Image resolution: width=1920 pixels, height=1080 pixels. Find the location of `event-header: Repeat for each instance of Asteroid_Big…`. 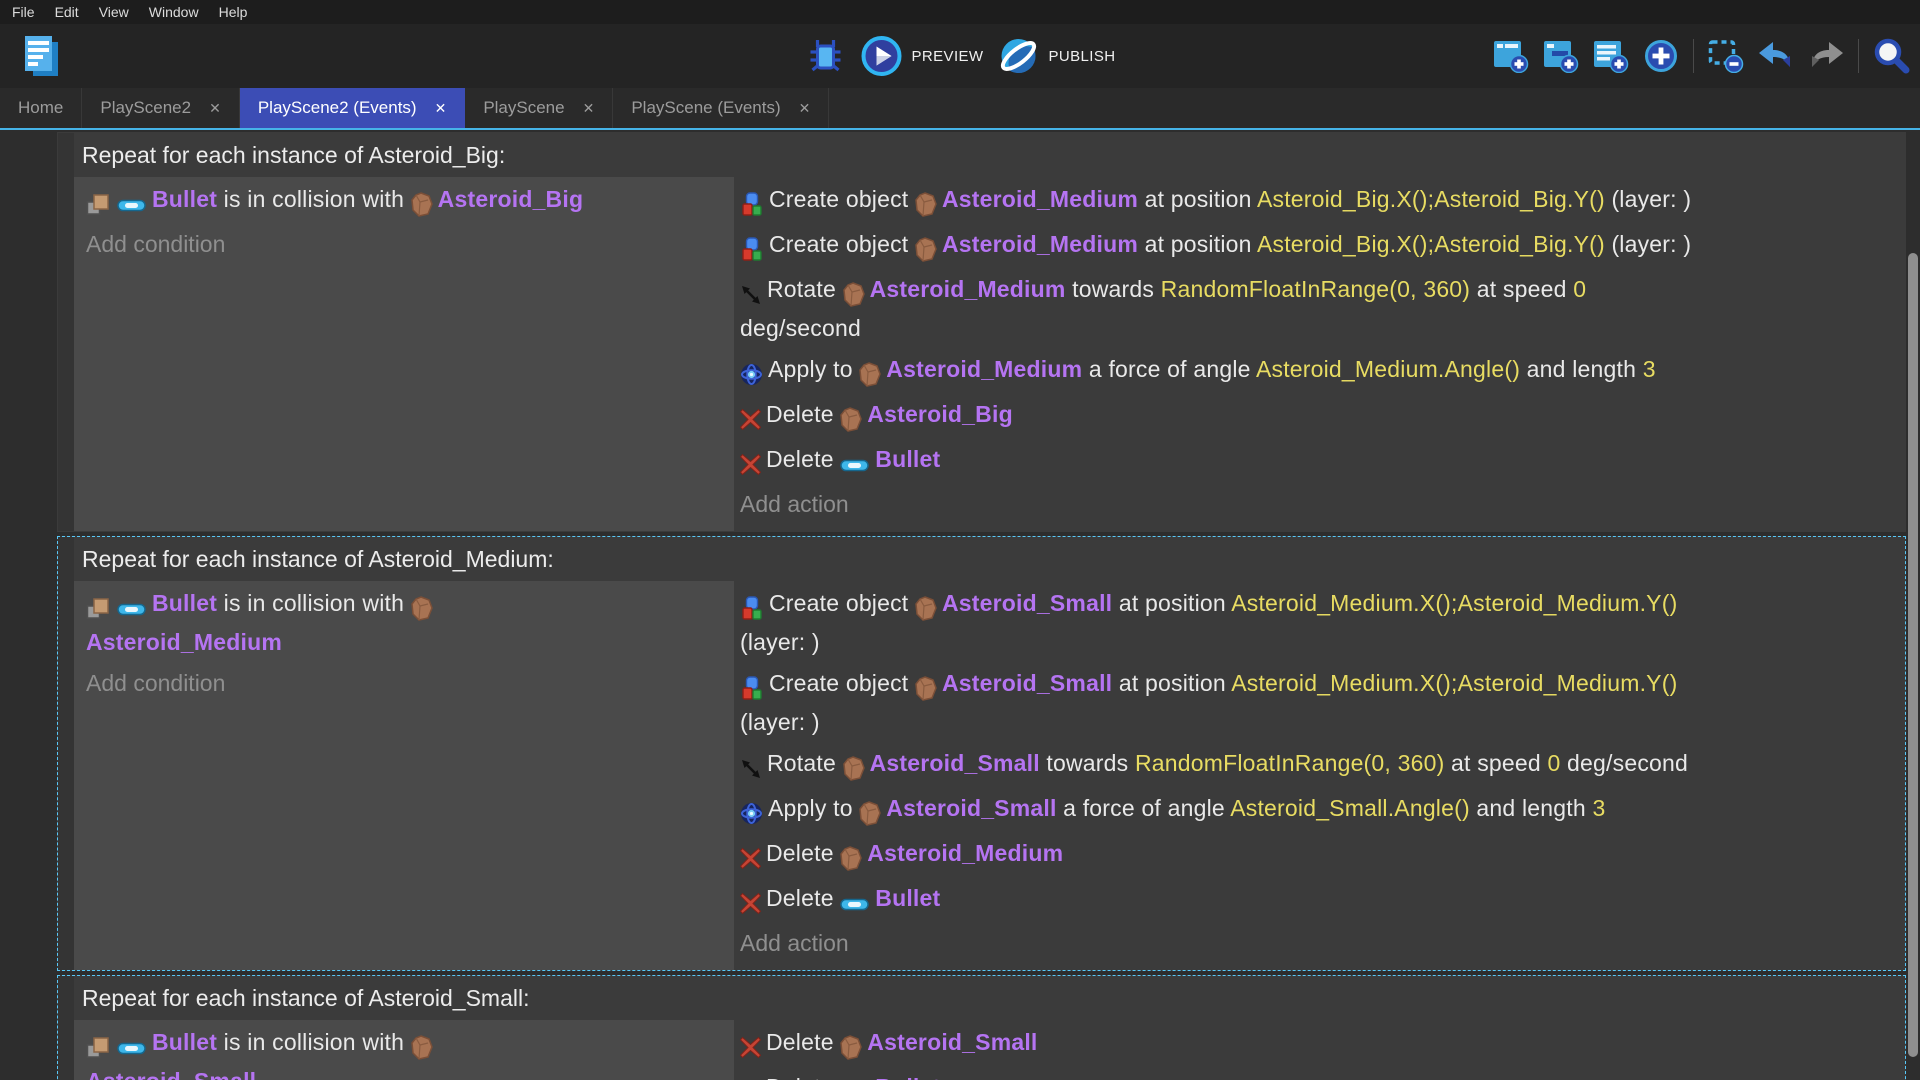

event-header: Repeat for each instance of Asteroid_Big… is located at coordinates (989, 155).